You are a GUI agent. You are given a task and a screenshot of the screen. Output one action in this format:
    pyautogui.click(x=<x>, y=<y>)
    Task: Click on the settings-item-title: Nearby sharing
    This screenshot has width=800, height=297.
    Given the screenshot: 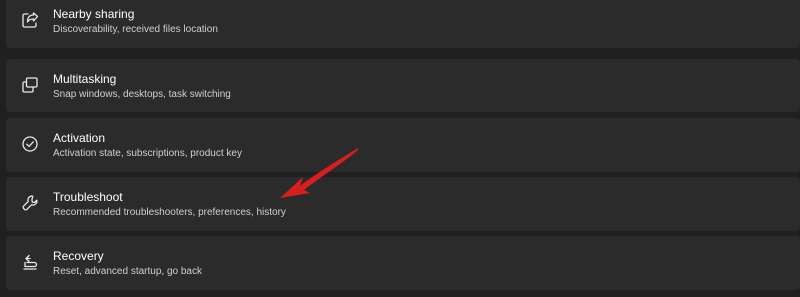 What is the action you would take?
    pyautogui.click(x=94, y=14)
    